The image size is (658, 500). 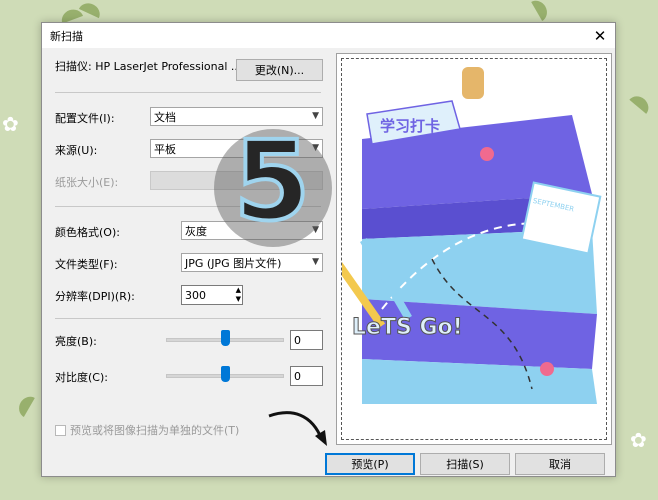 I want to click on file-type-select: JPG (JPG 图片文件) ▼, so click(x=252, y=262).